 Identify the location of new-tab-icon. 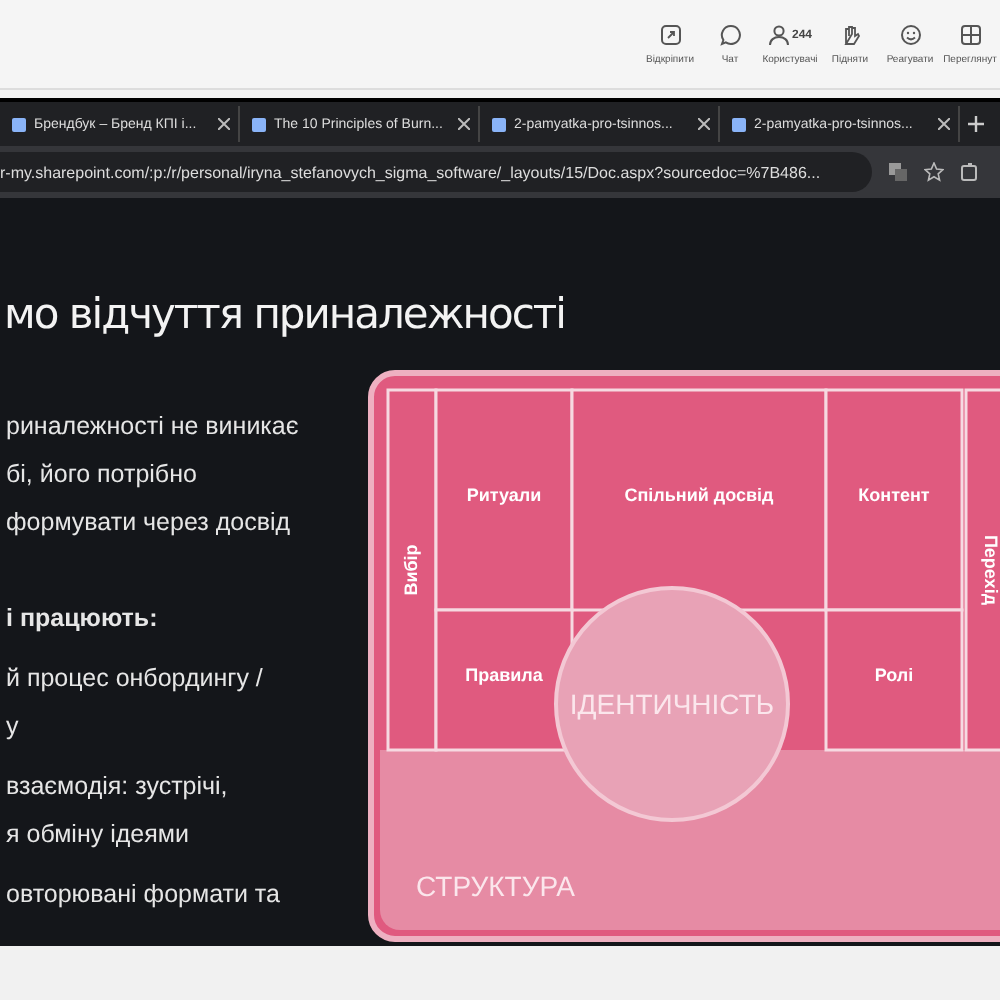
(976, 124).